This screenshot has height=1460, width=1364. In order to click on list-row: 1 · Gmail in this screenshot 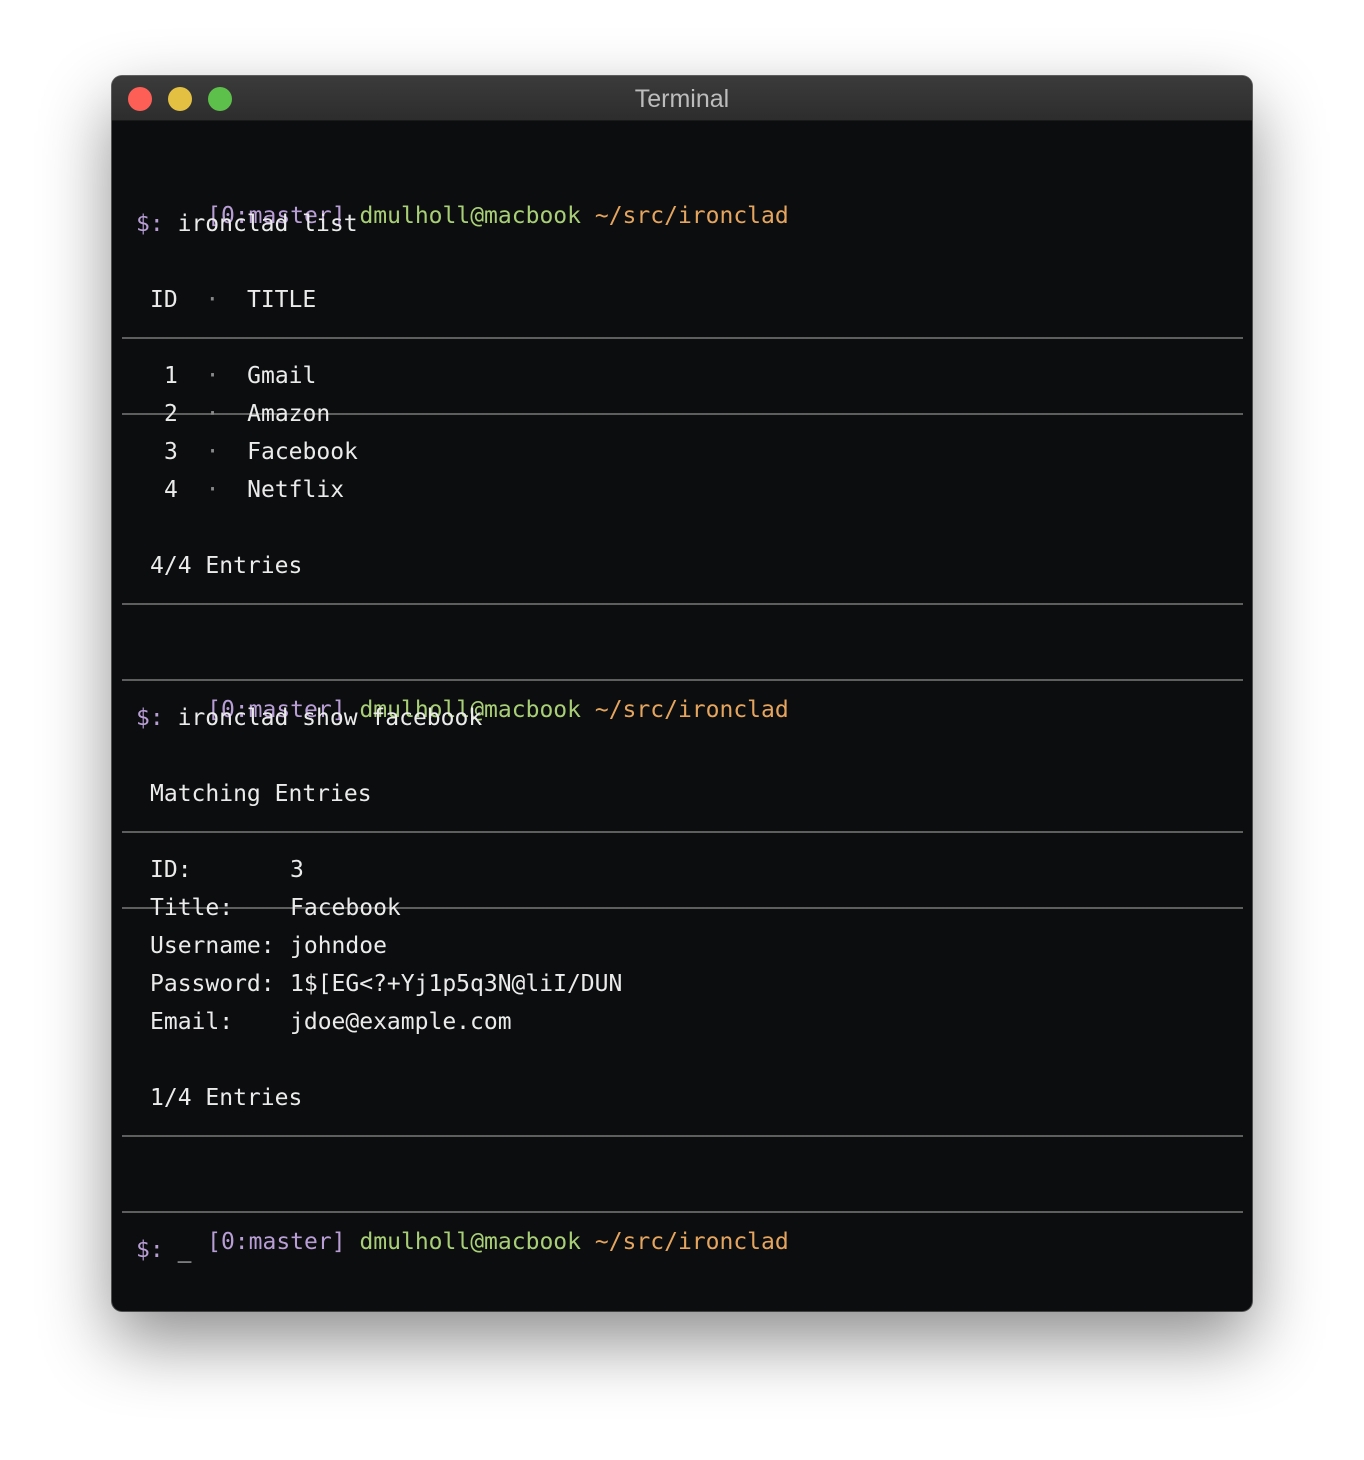, I will do `click(240, 376)`.